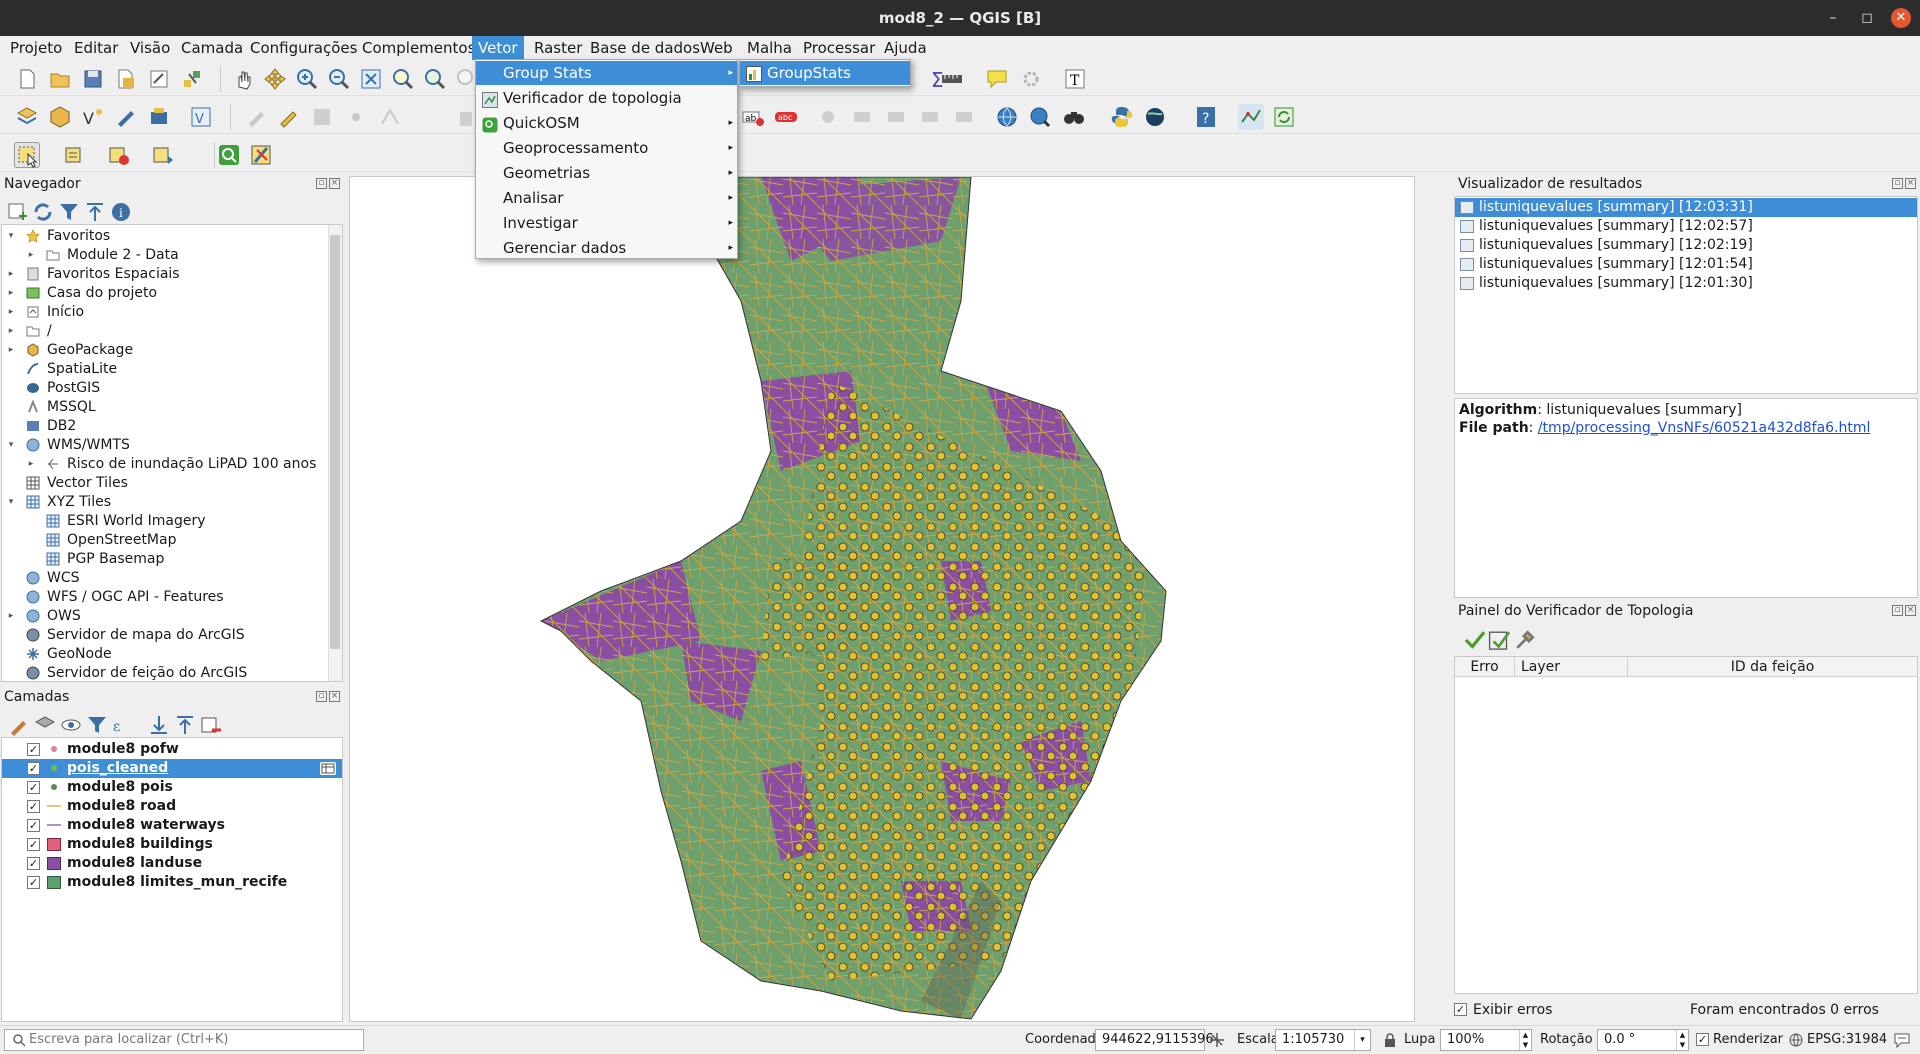  I want to click on menu-raster: Raster, so click(558, 48).